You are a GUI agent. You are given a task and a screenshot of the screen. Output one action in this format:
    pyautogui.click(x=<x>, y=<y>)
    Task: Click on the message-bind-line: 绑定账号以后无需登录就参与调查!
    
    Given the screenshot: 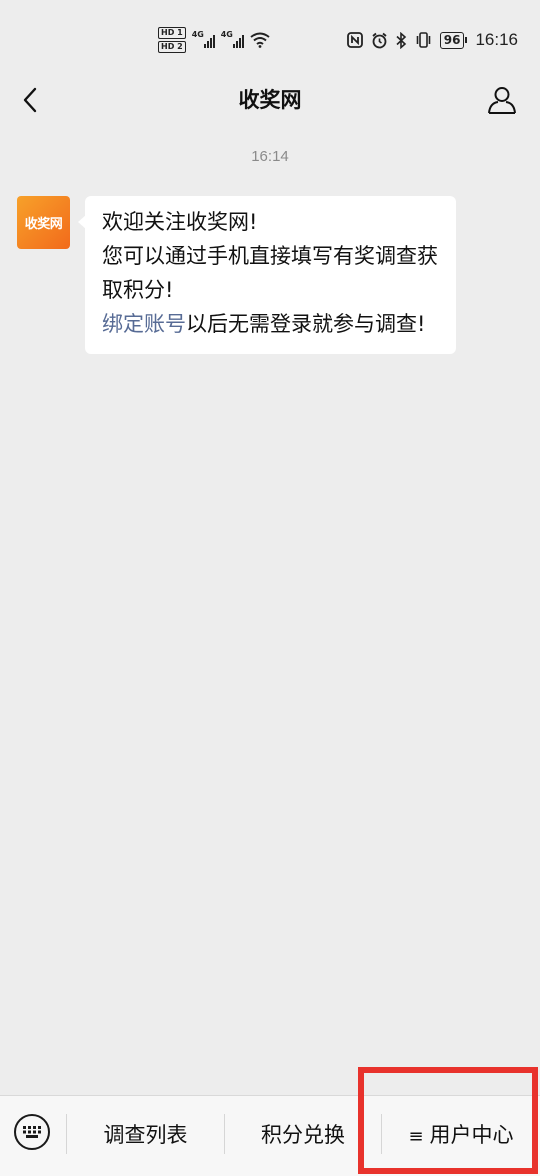 What is the action you would take?
    pyautogui.click(x=270, y=324)
    